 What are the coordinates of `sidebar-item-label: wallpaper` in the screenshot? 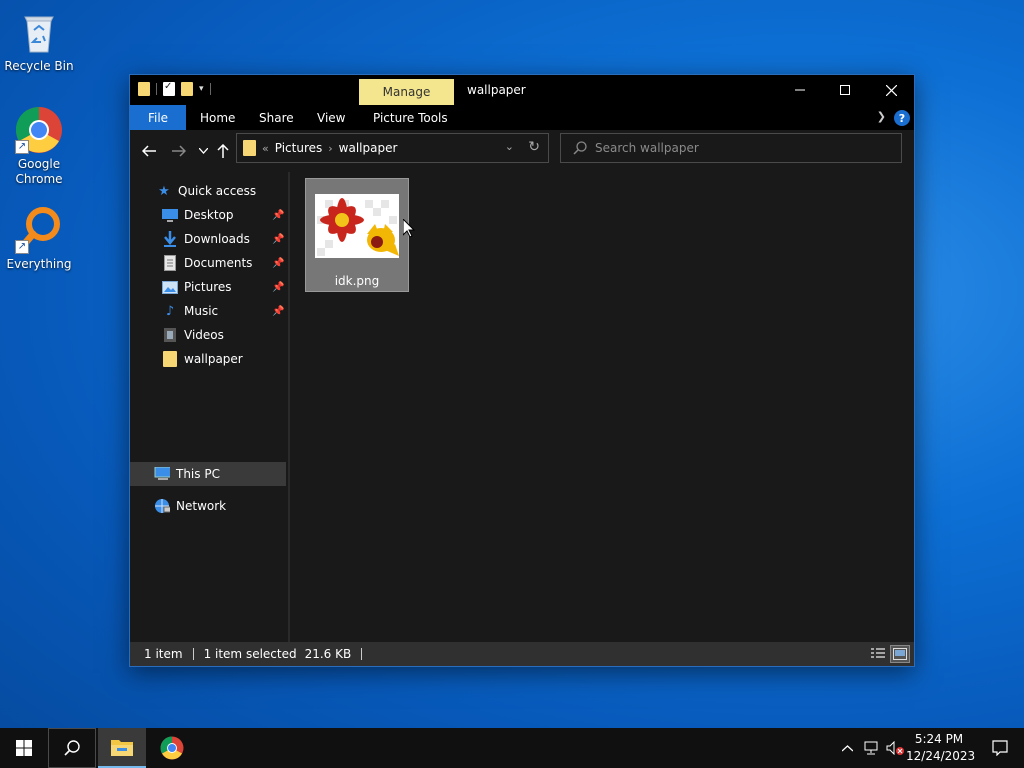 It's located at (213, 359).